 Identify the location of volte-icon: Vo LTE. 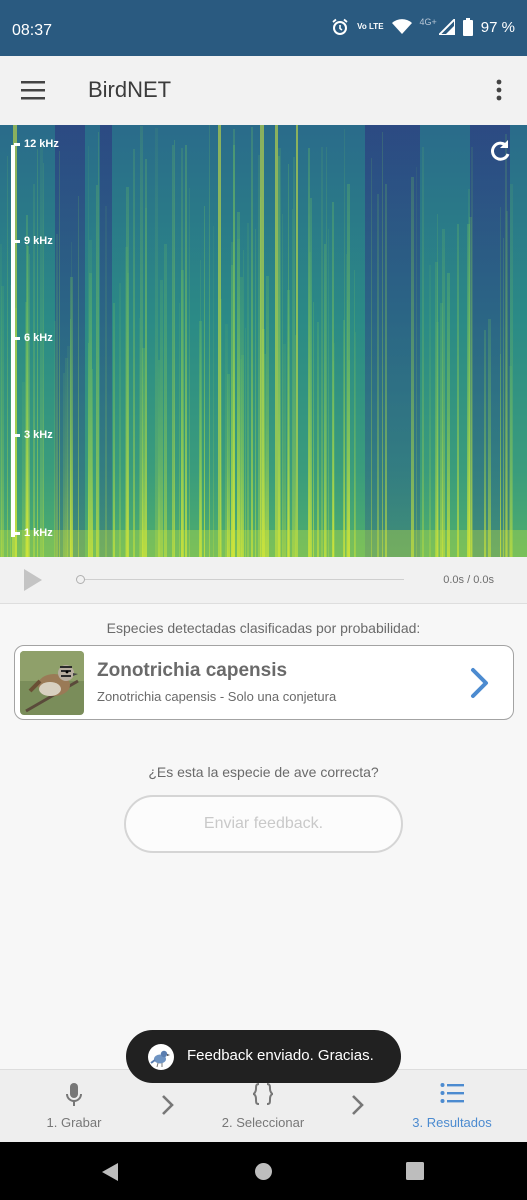
(370, 26).